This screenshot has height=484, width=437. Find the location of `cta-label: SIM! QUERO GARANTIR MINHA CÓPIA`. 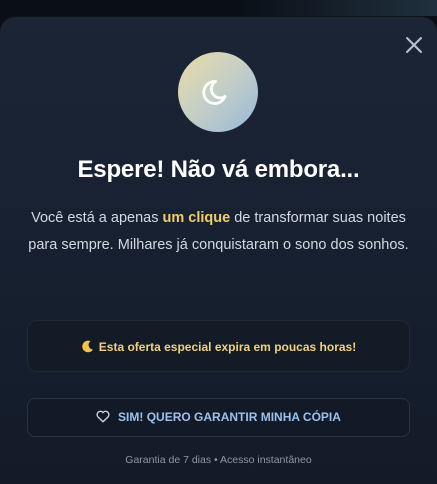

cta-label: SIM! QUERO GARANTIR MINHA CÓPIA is located at coordinates (229, 417).